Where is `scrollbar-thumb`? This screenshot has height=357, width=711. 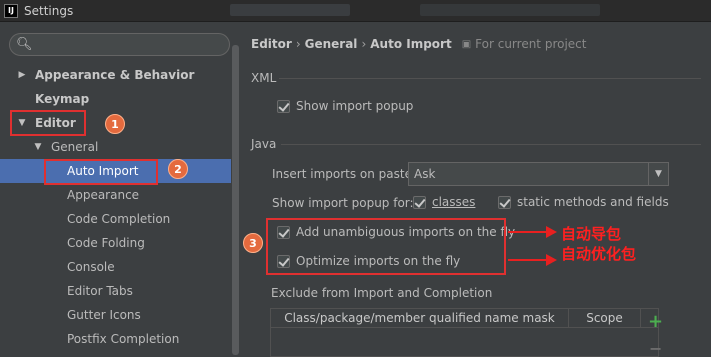
scrollbar-thumb is located at coordinates (235, 200).